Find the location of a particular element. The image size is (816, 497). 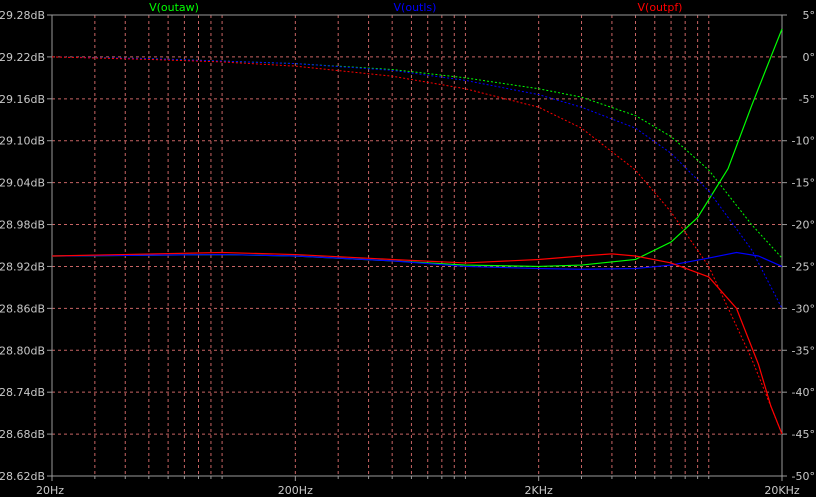

y-tick-label: 28.62dB is located at coordinates (22, 476).